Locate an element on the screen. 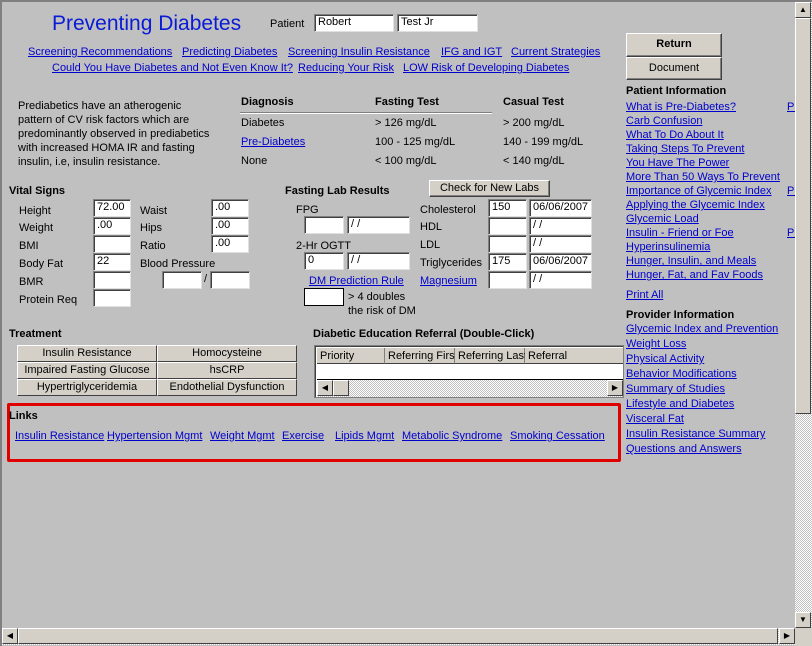 This screenshot has height=646, width=812. height-field: 72.00 is located at coordinates (112, 208).